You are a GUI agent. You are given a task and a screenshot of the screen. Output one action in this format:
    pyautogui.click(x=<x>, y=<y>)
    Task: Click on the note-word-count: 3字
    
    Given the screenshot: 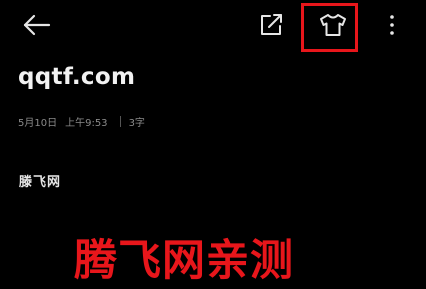 What is the action you would take?
    pyautogui.click(x=136, y=123)
    